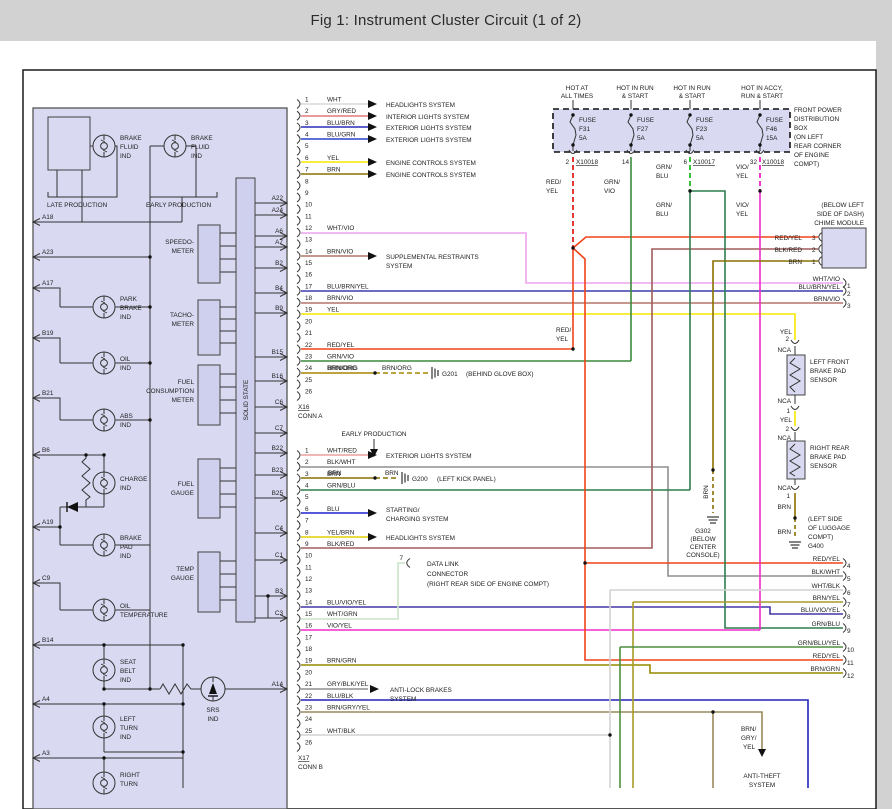  I want to click on pin-number: 25, so click(309, 731).